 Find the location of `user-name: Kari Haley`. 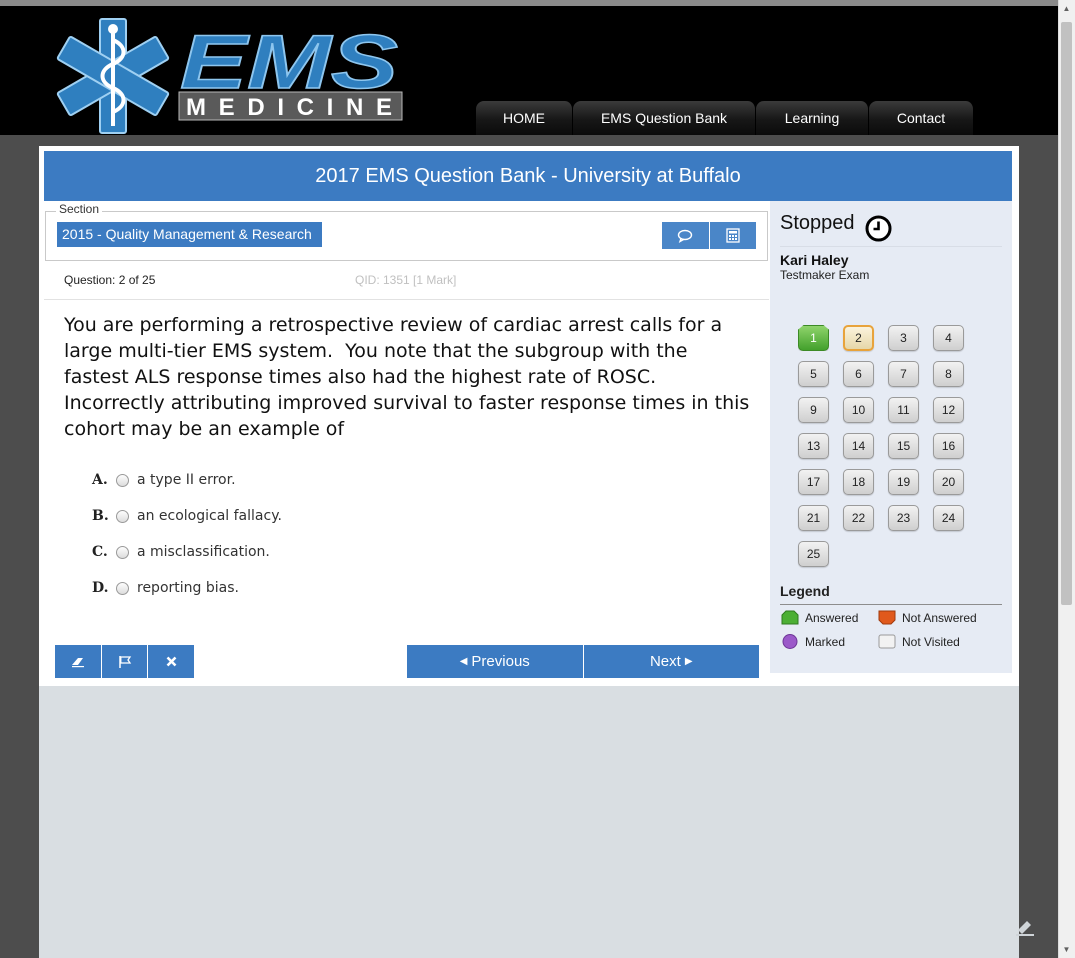

user-name: Kari Haley is located at coordinates (814, 260).